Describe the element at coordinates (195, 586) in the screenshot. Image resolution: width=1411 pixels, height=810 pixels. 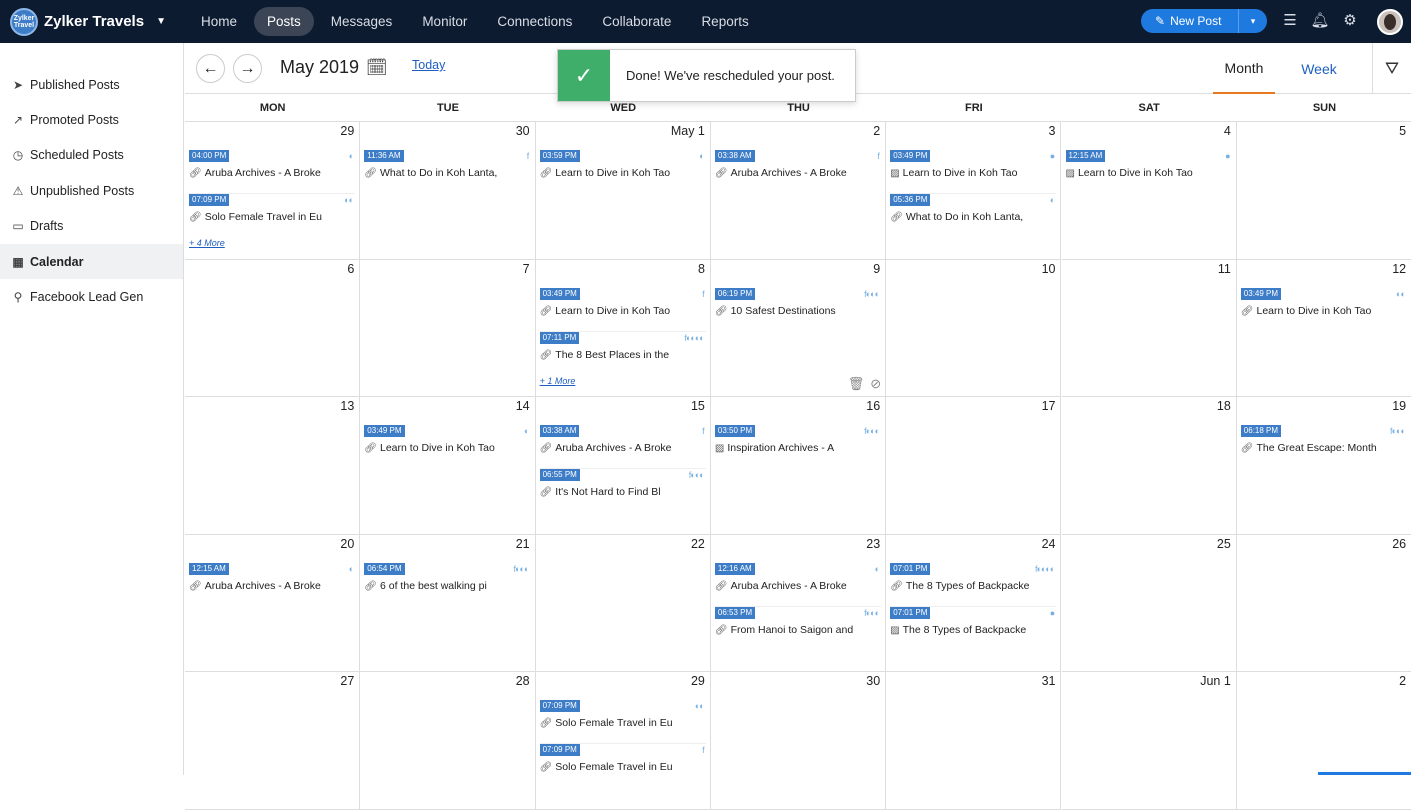
I see `link-icon: 🔗︎` at that location.